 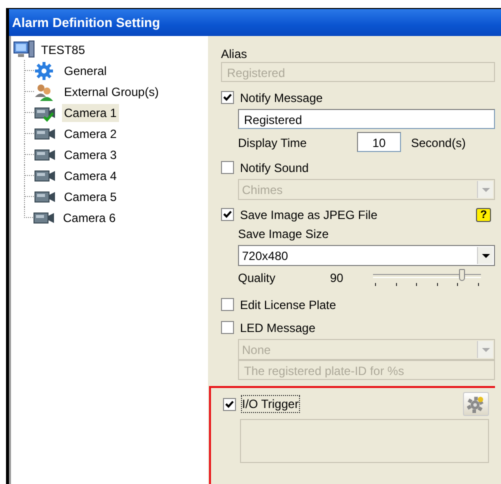 What do you see at coordinates (438, 142) in the screenshot?
I see `unit-label: Second(s)` at bounding box center [438, 142].